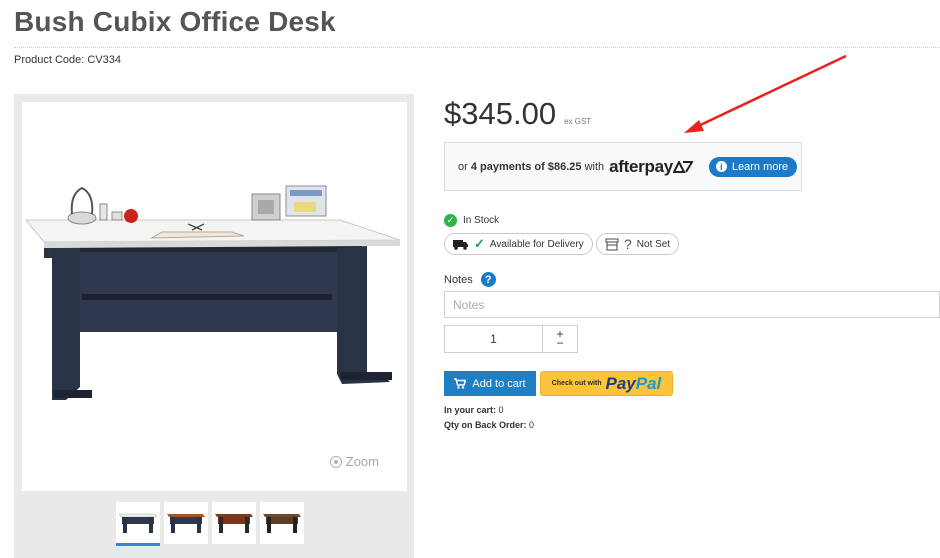 Image resolution: width=940 pixels, height=558 pixels. Describe the element at coordinates (653, 244) in the screenshot. I see `pickup-status-label: Not Set` at that location.